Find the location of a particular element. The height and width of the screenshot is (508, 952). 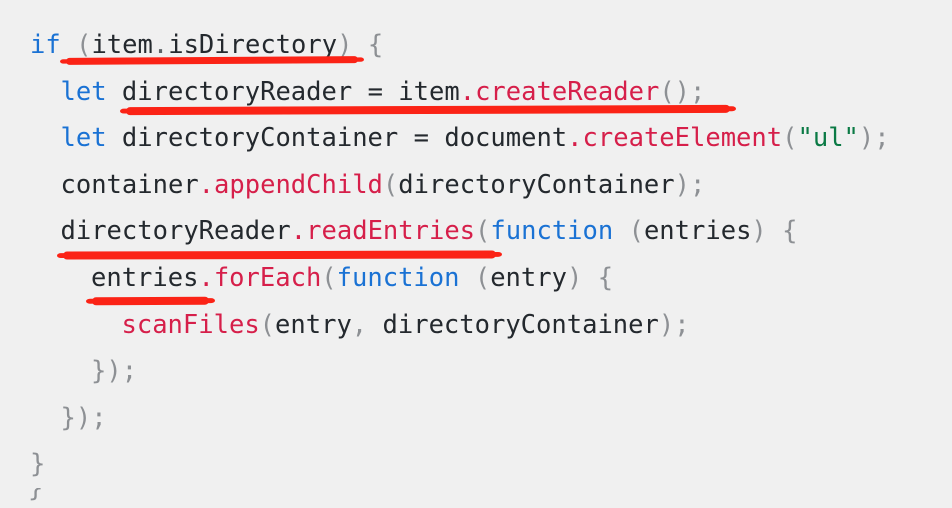

code-token: "ul" is located at coordinates (828, 138).